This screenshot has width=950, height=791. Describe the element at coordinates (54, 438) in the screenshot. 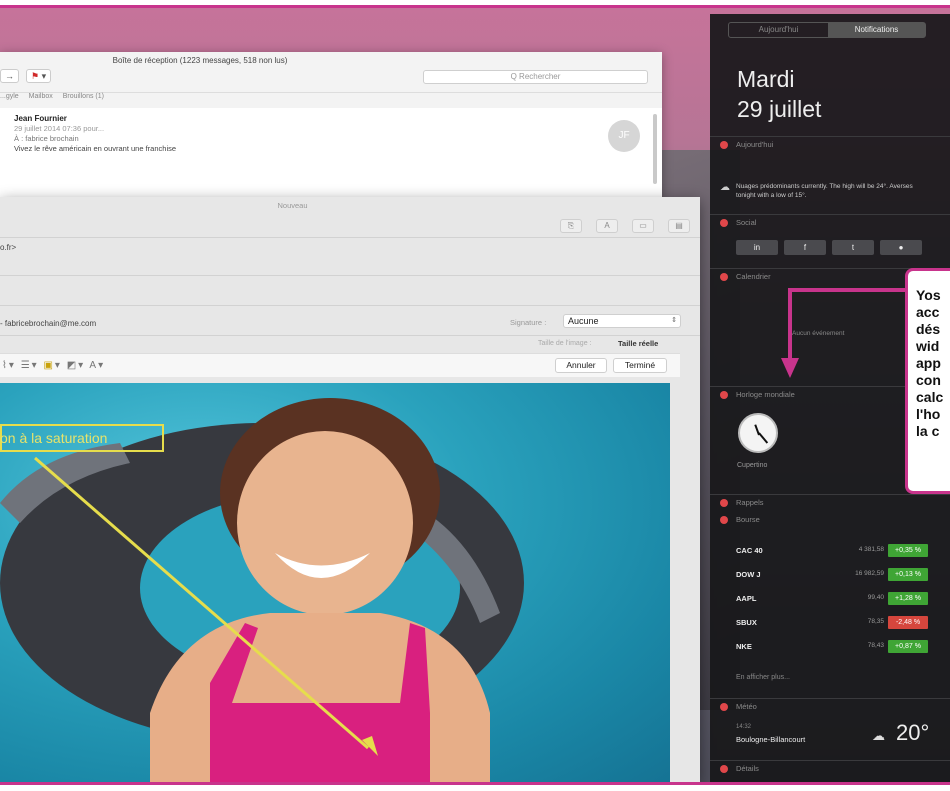

I see `saturation-annotation-text: on à la saturation` at that location.